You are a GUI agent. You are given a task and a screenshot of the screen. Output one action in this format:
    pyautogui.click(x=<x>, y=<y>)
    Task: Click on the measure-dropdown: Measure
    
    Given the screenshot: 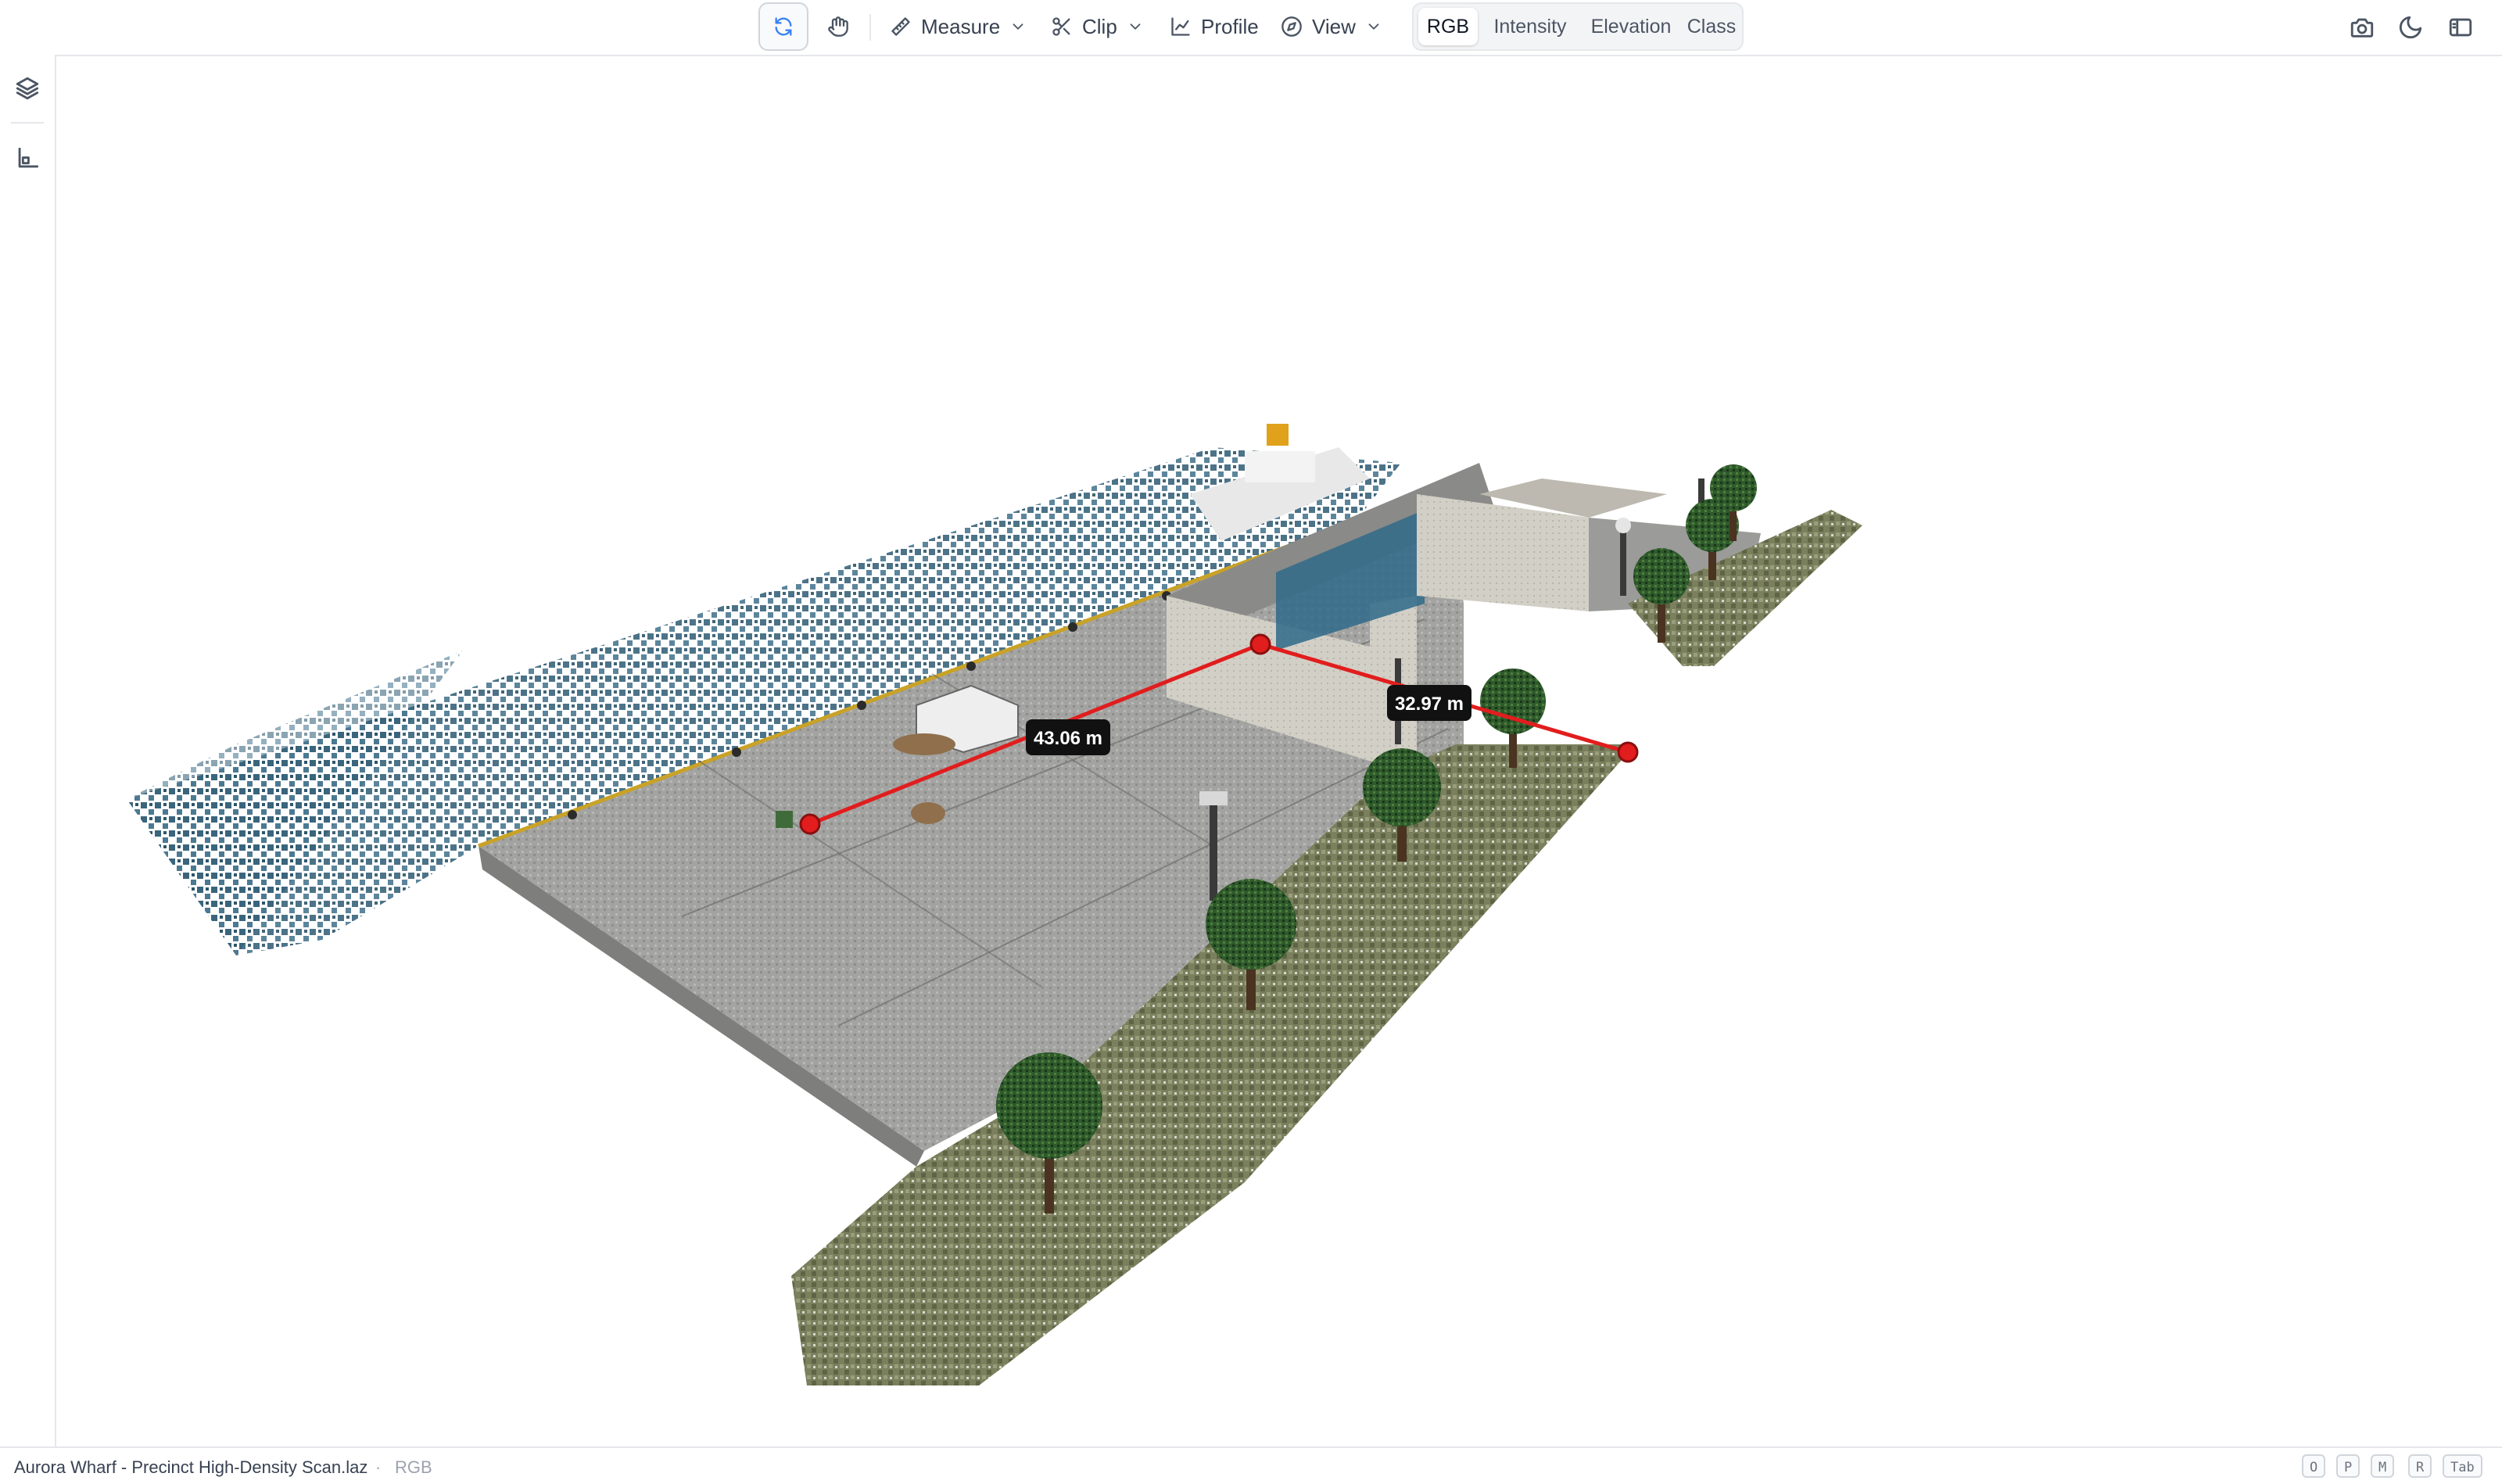 What is the action you would take?
    pyautogui.click(x=958, y=26)
    